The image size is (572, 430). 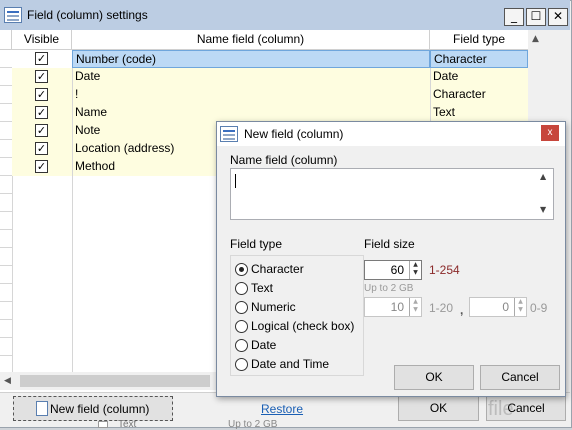 I want to click on radio-numeric, so click(x=241, y=307).